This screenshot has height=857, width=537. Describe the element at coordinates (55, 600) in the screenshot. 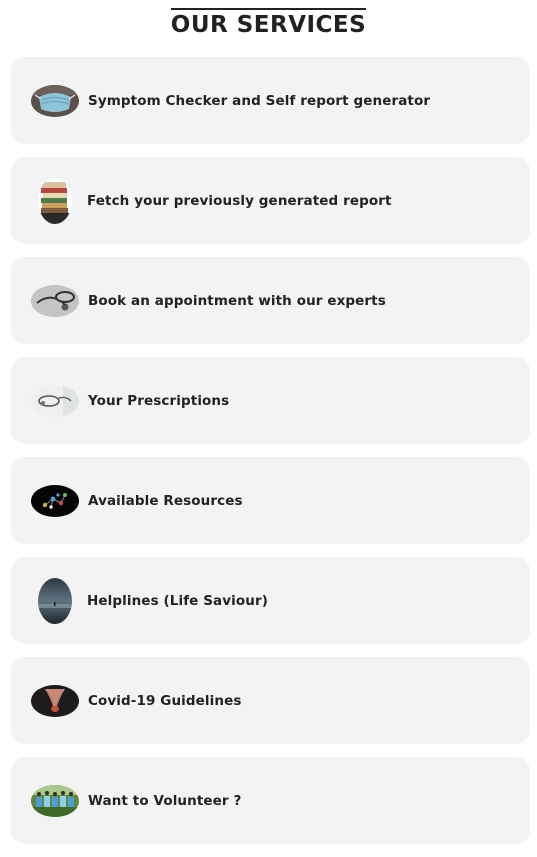

I see `misty-landscape-icon` at that location.